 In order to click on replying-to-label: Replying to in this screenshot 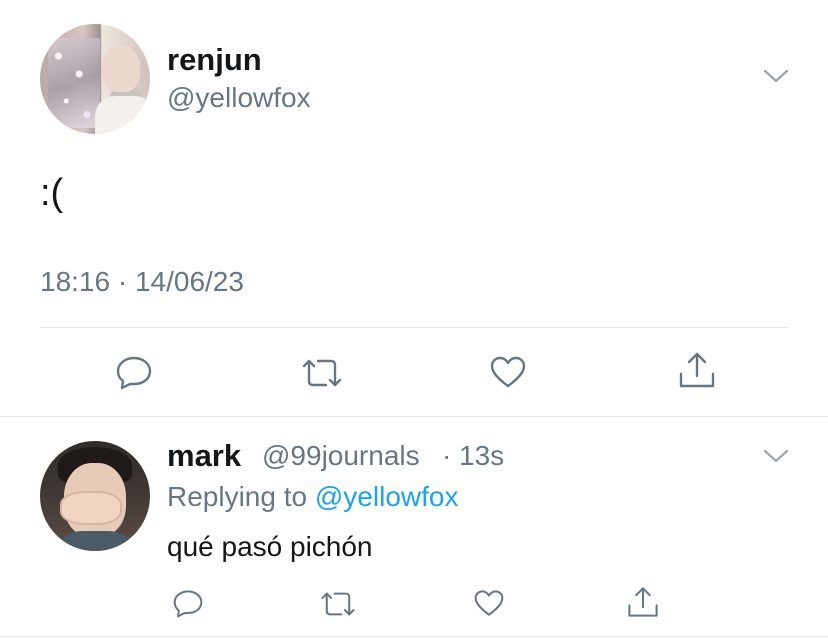, I will do `click(237, 496)`.